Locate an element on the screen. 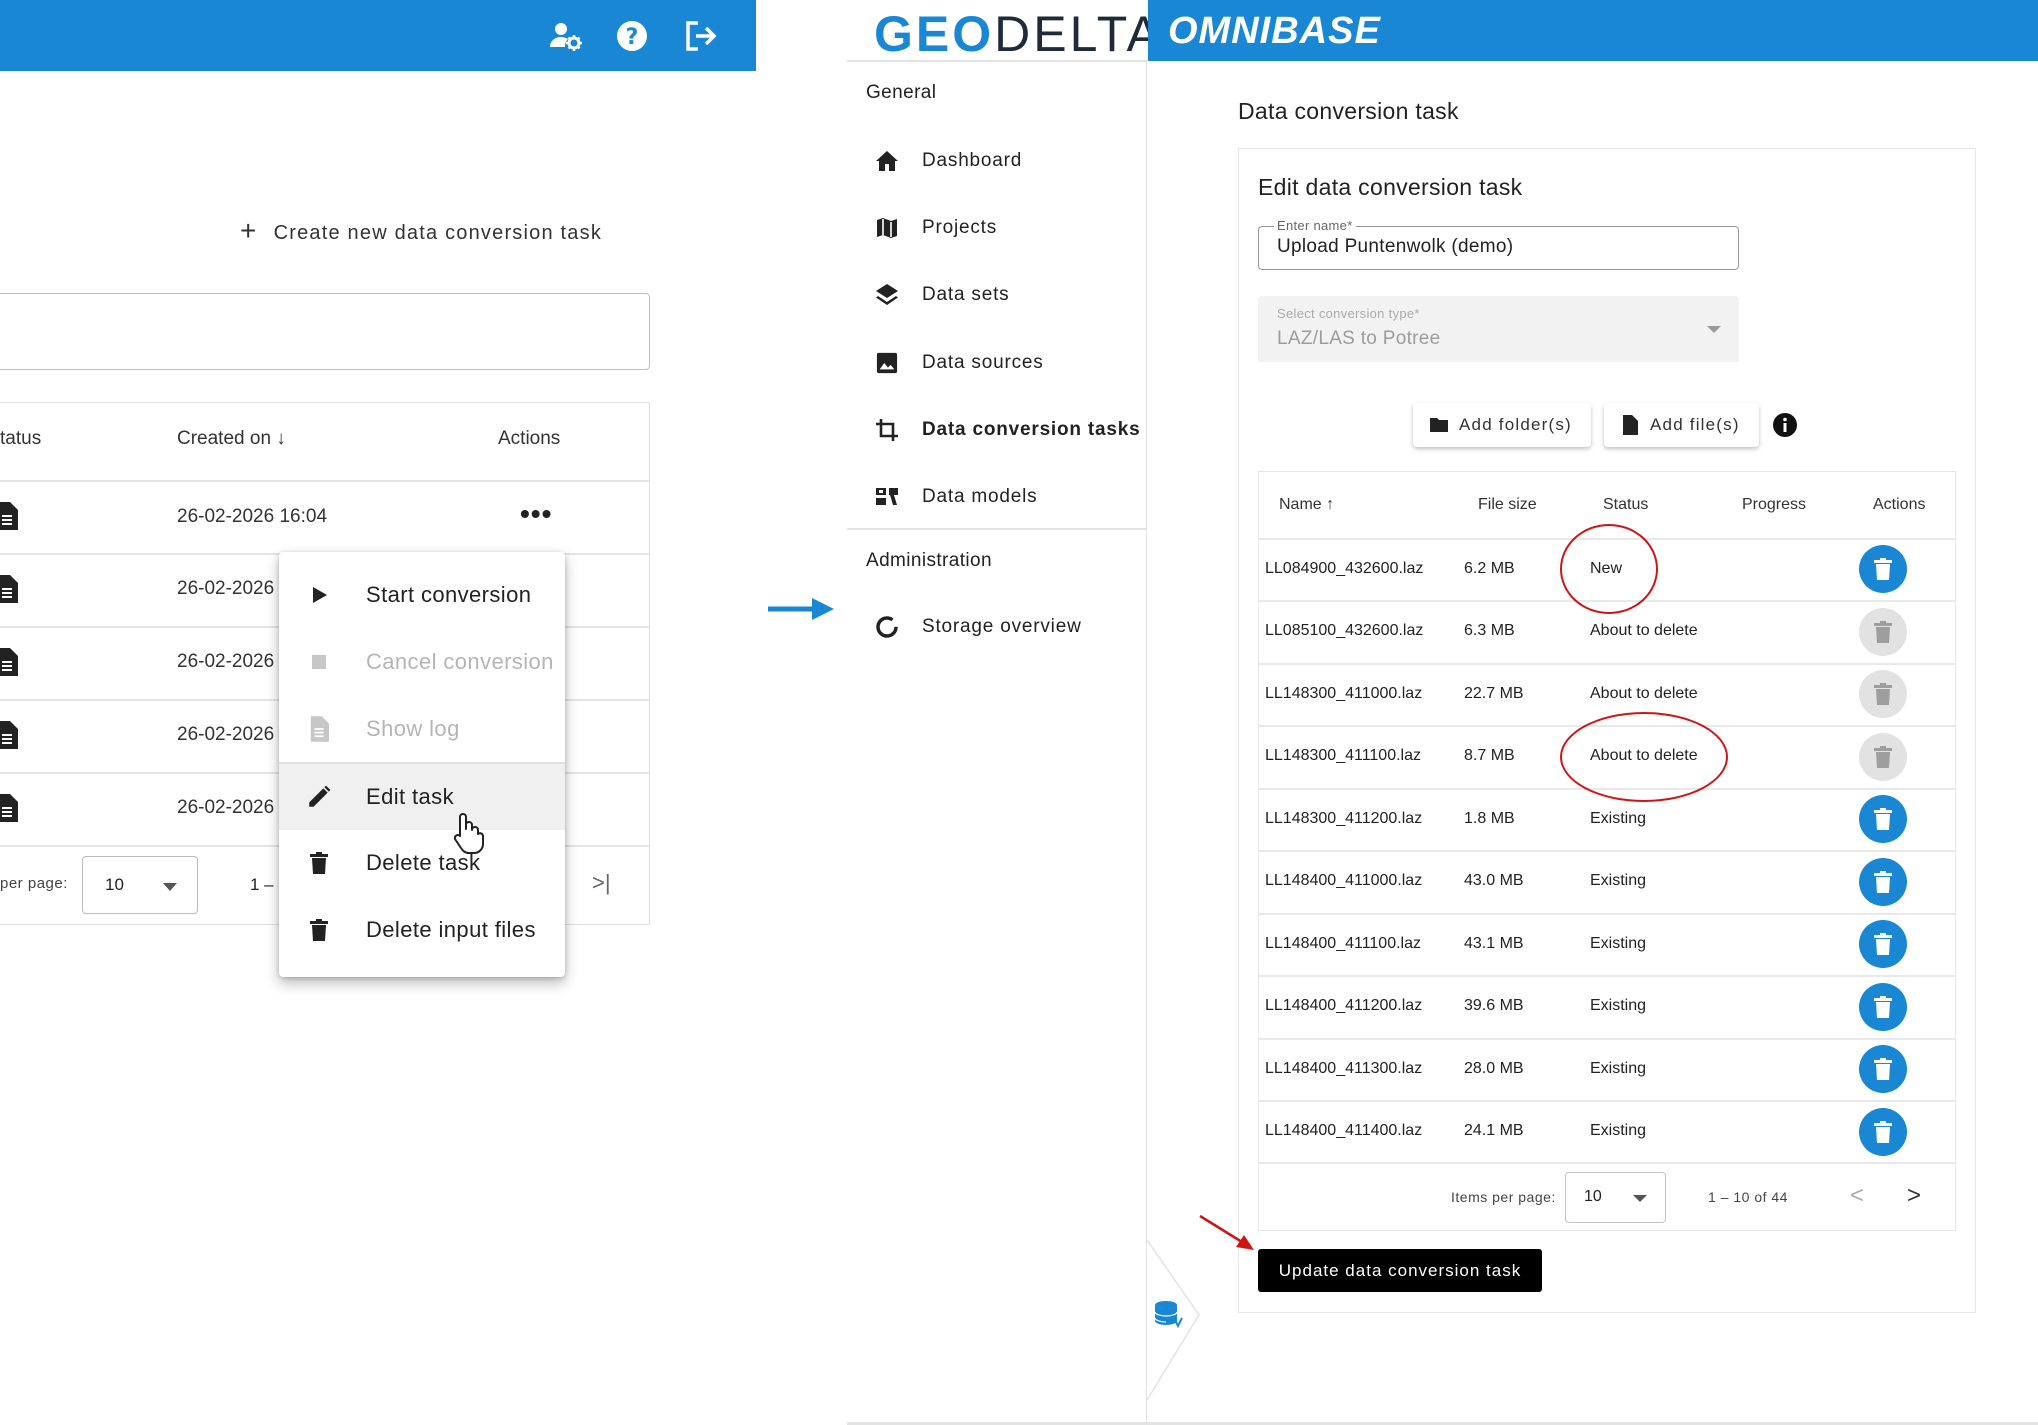 The height and width of the screenshot is (1425, 2038). menu-item-delete-task: Delete task is located at coordinates (422, 863).